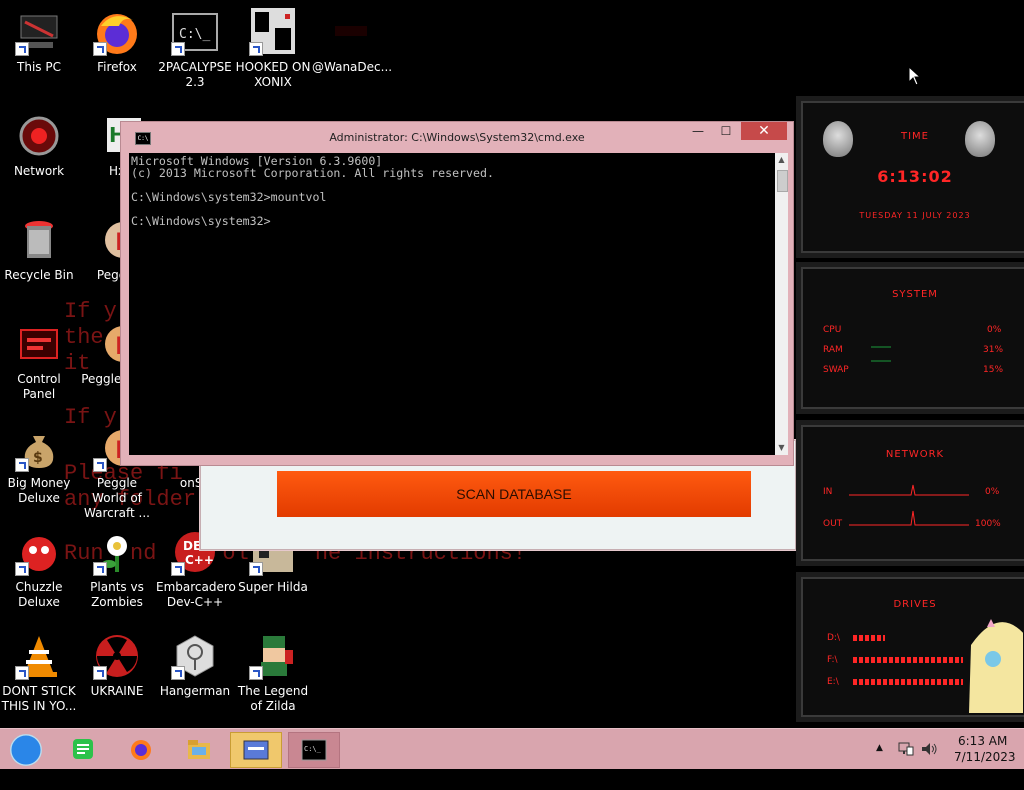 The image size is (1024, 790). What do you see at coordinates (782, 181) in the screenshot?
I see `scroll-thumb` at bounding box center [782, 181].